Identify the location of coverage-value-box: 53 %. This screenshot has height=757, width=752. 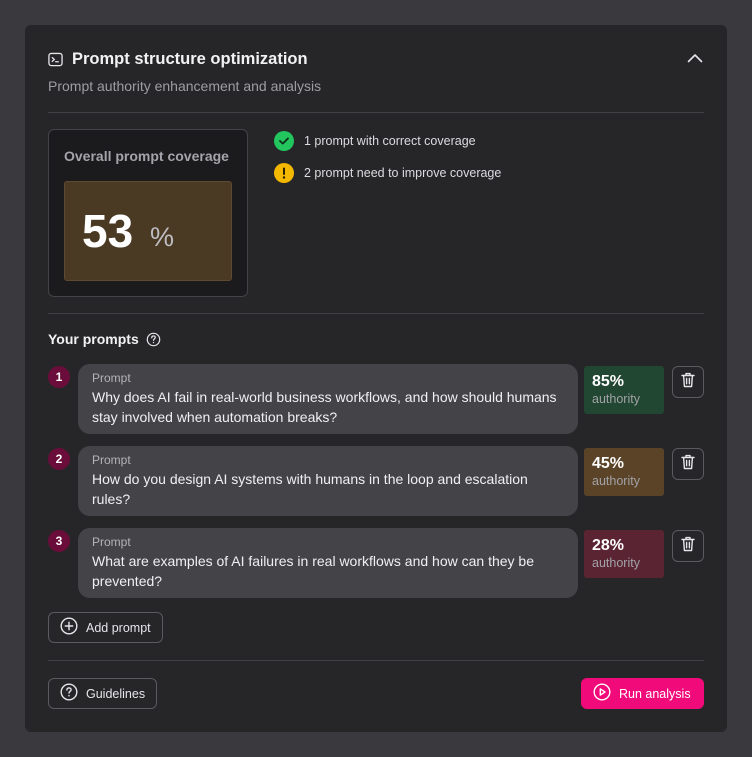
(148, 231).